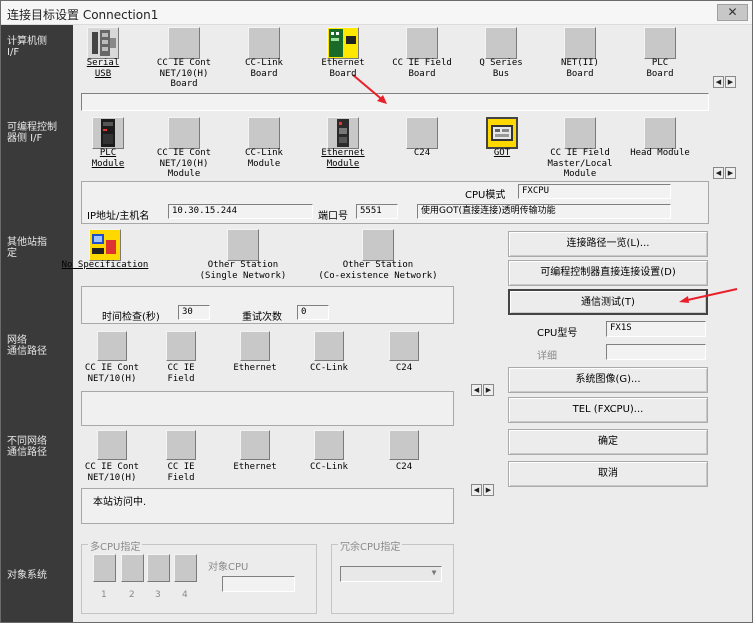 This screenshot has height=623, width=753. What do you see at coordinates (660, 68) in the screenshot?
I see `pc-if-item-label: PLC Board` at bounding box center [660, 68].